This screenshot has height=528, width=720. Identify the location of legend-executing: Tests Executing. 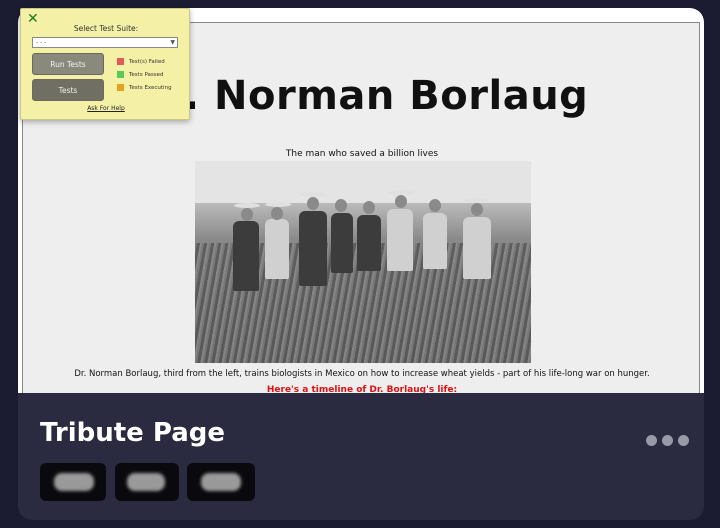
(144, 88).